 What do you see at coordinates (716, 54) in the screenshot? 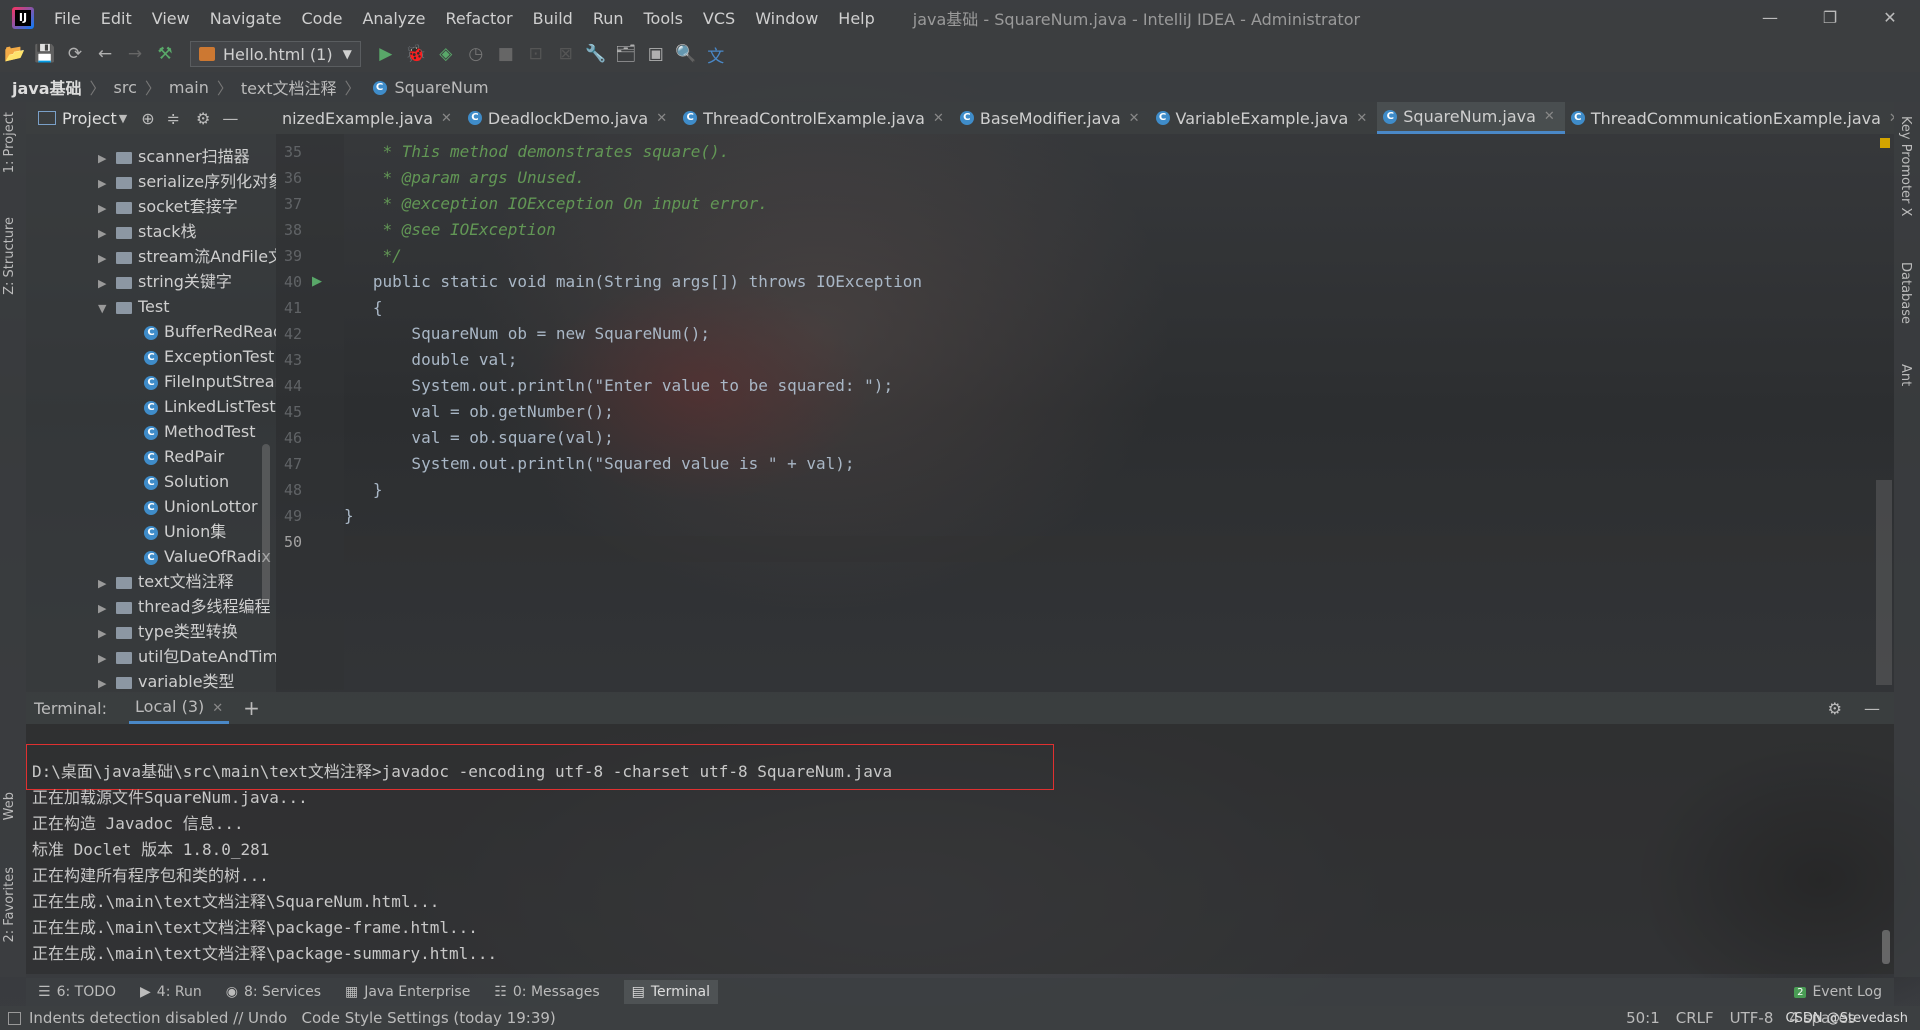
I see `translate-icon: 文` at bounding box center [716, 54].